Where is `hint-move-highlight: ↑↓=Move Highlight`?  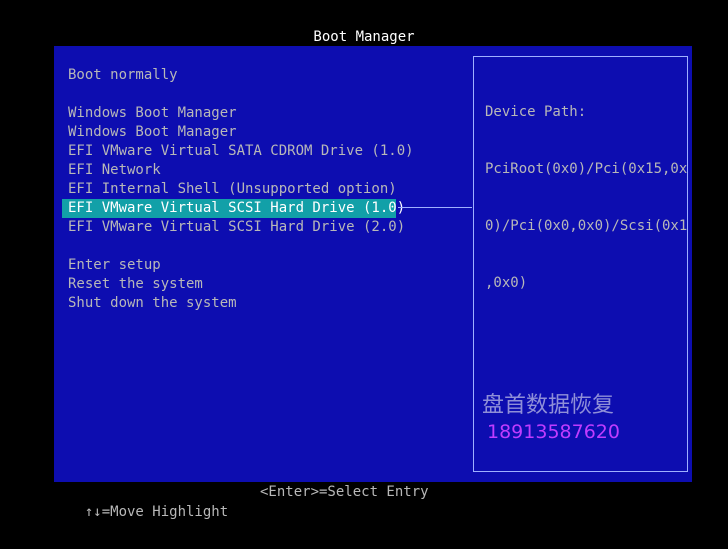 hint-move-highlight: ↑↓=Move Highlight is located at coordinates (156, 512).